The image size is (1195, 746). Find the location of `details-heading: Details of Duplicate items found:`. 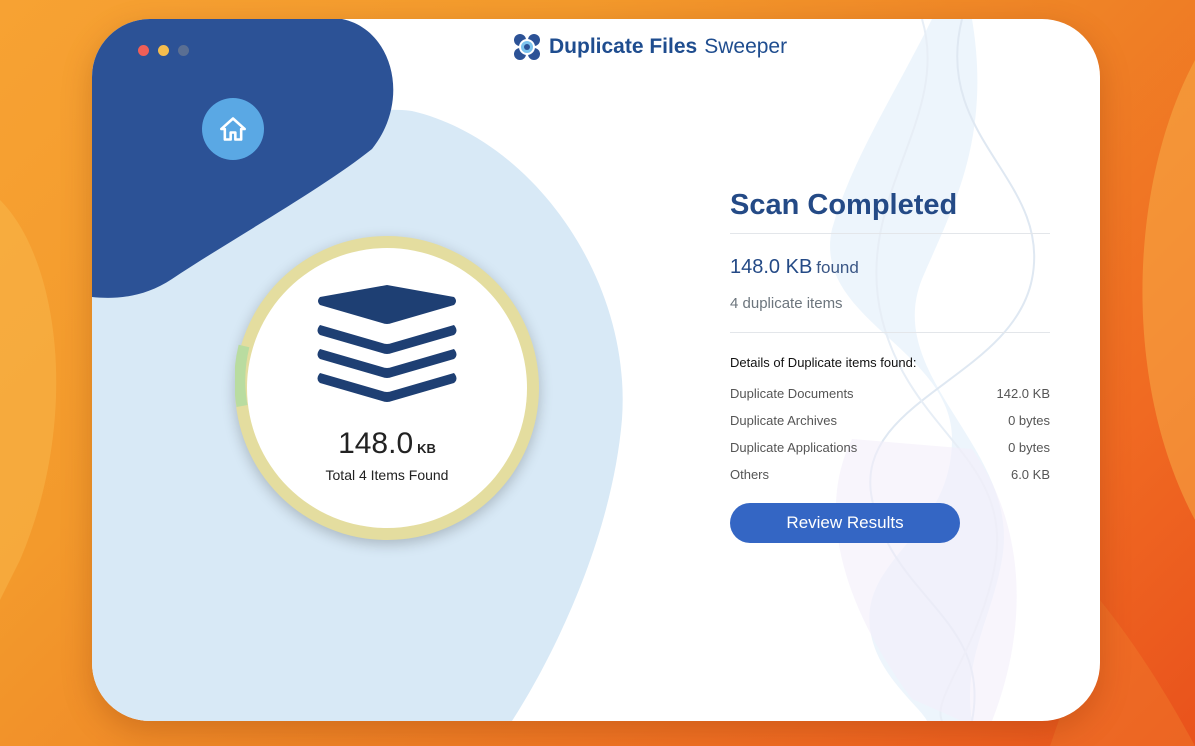

details-heading: Details of Duplicate items found: is located at coordinates (823, 362).